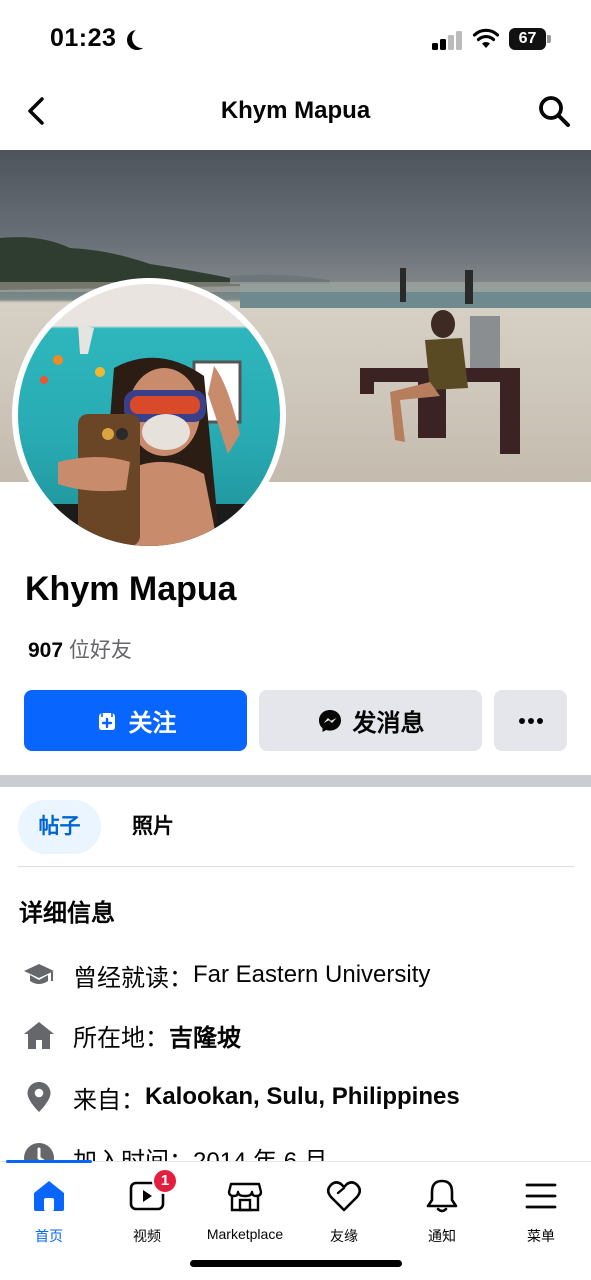 The image size is (591, 1280). What do you see at coordinates (312, 974) in the screenshot?
I see `detail-education-value: Far Eastern University` at bounding box center [312, 974].